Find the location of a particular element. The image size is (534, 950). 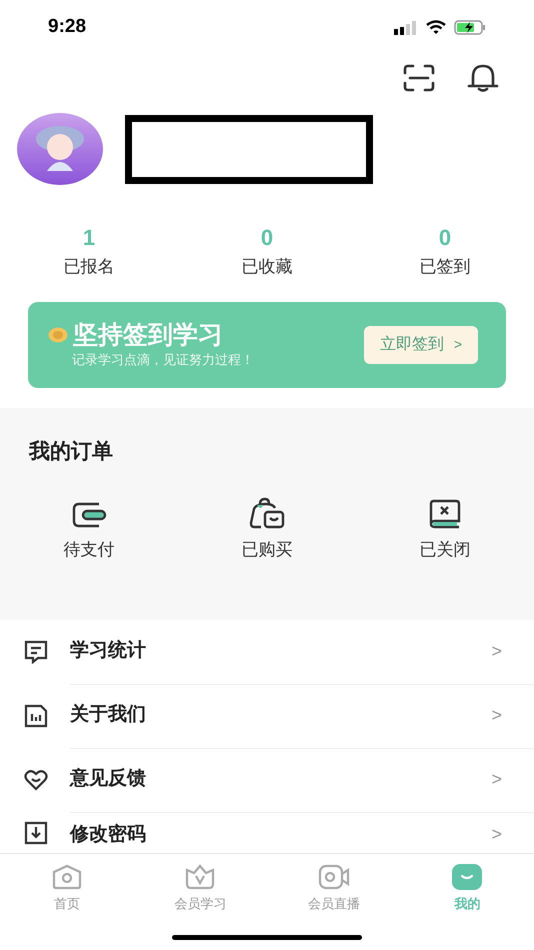

order-label: 已购买 is located at coordinates (267, 549).